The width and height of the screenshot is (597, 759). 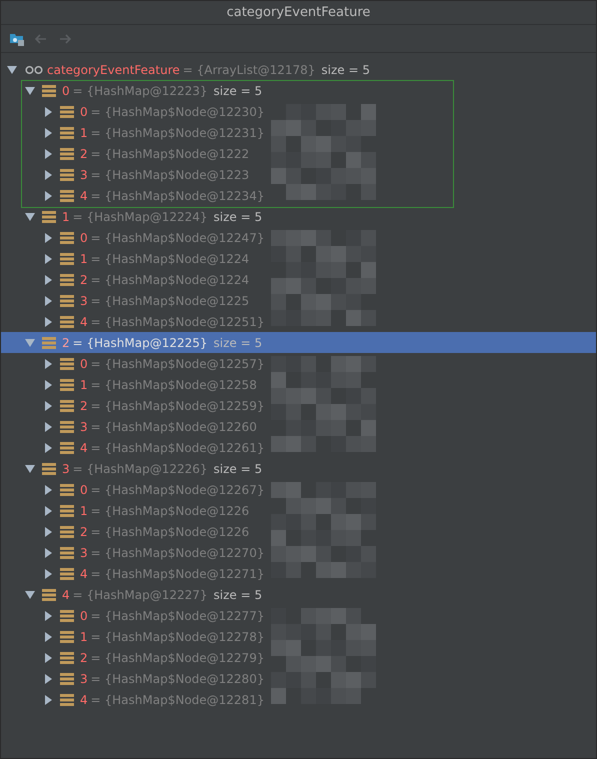 What do you see at coordinates (298, 468) in the screenshot?
I see `tree-row: 3 = {HashMap@12226} size = 5` at bounding box center [298, 468].